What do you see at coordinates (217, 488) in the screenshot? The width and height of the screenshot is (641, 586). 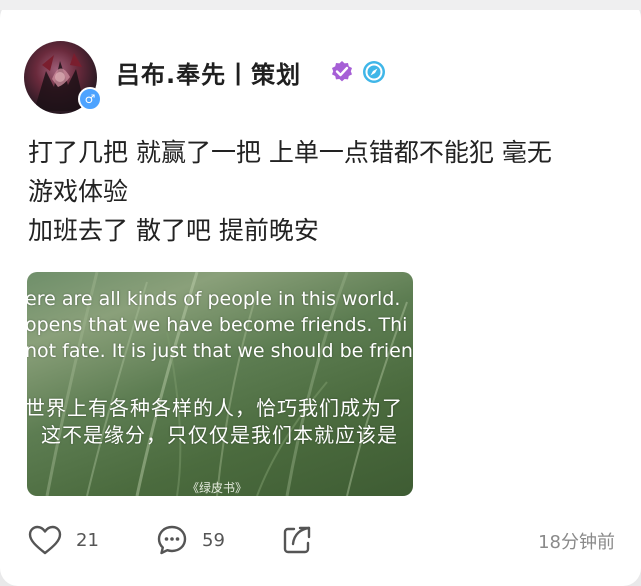 I see `image-caption: 《绿皮书》` at bounding box center [217, 488].